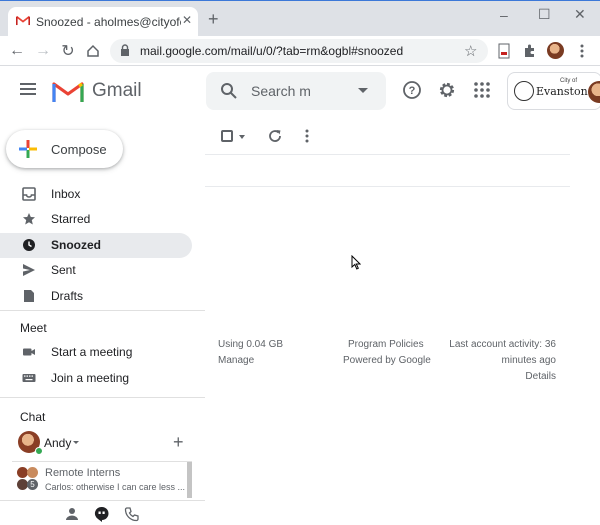 Image resolution: width=600 pixels, height=525 pixels. I want to click on sidebar-scrollbar, so click(189, 480).